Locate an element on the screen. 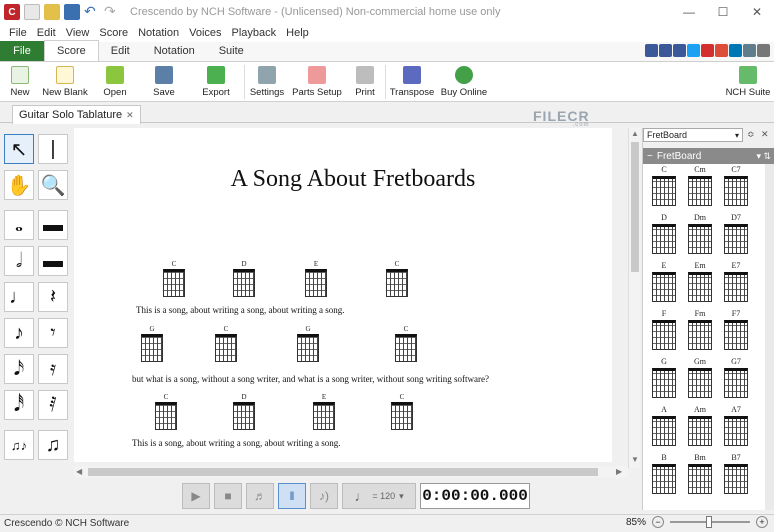  open-folder-quick-icon is located at coordinates (52, 12).